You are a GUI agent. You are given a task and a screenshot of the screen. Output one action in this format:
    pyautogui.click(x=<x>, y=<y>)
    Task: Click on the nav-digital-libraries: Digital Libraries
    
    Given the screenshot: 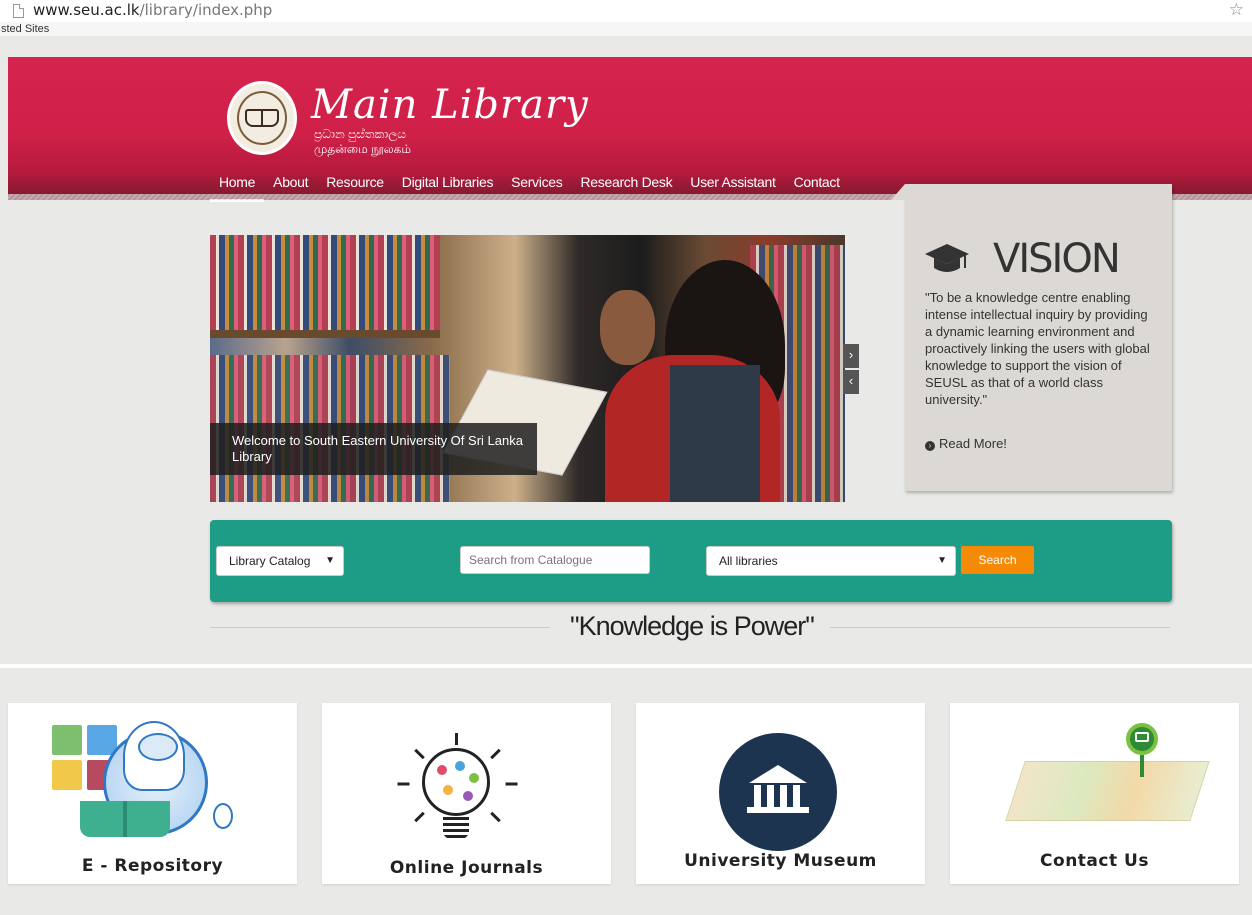 What is the action you would take?
    pyautogui.click(x=447, y=187)
    